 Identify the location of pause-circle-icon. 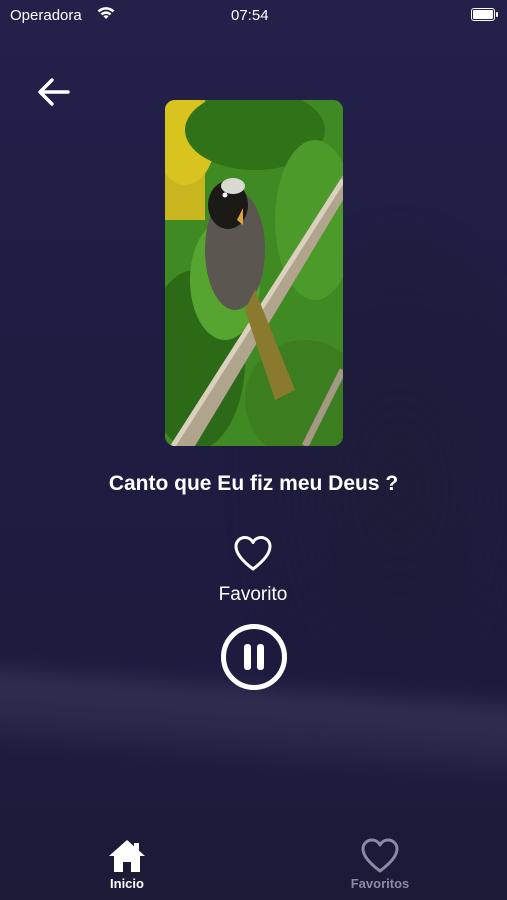
(254, 657).